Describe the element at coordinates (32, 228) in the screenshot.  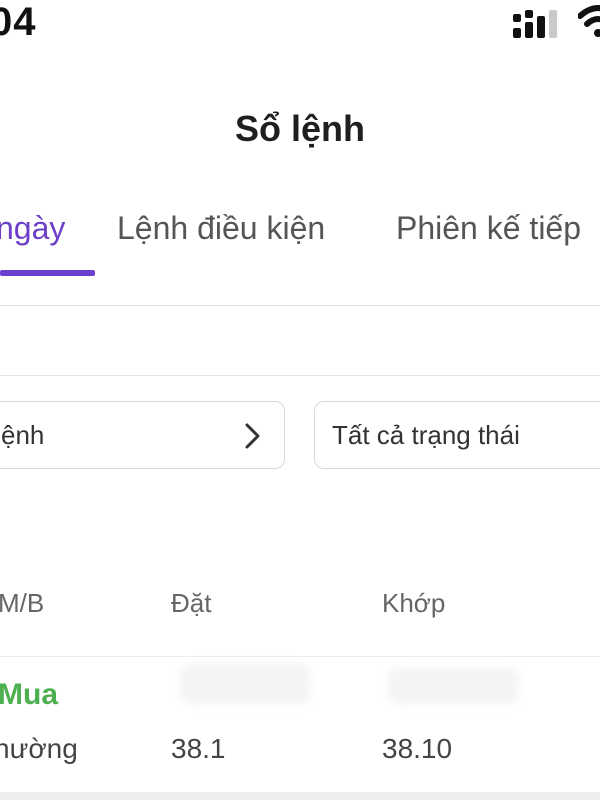
I see `tab-today: ngày` at that location.